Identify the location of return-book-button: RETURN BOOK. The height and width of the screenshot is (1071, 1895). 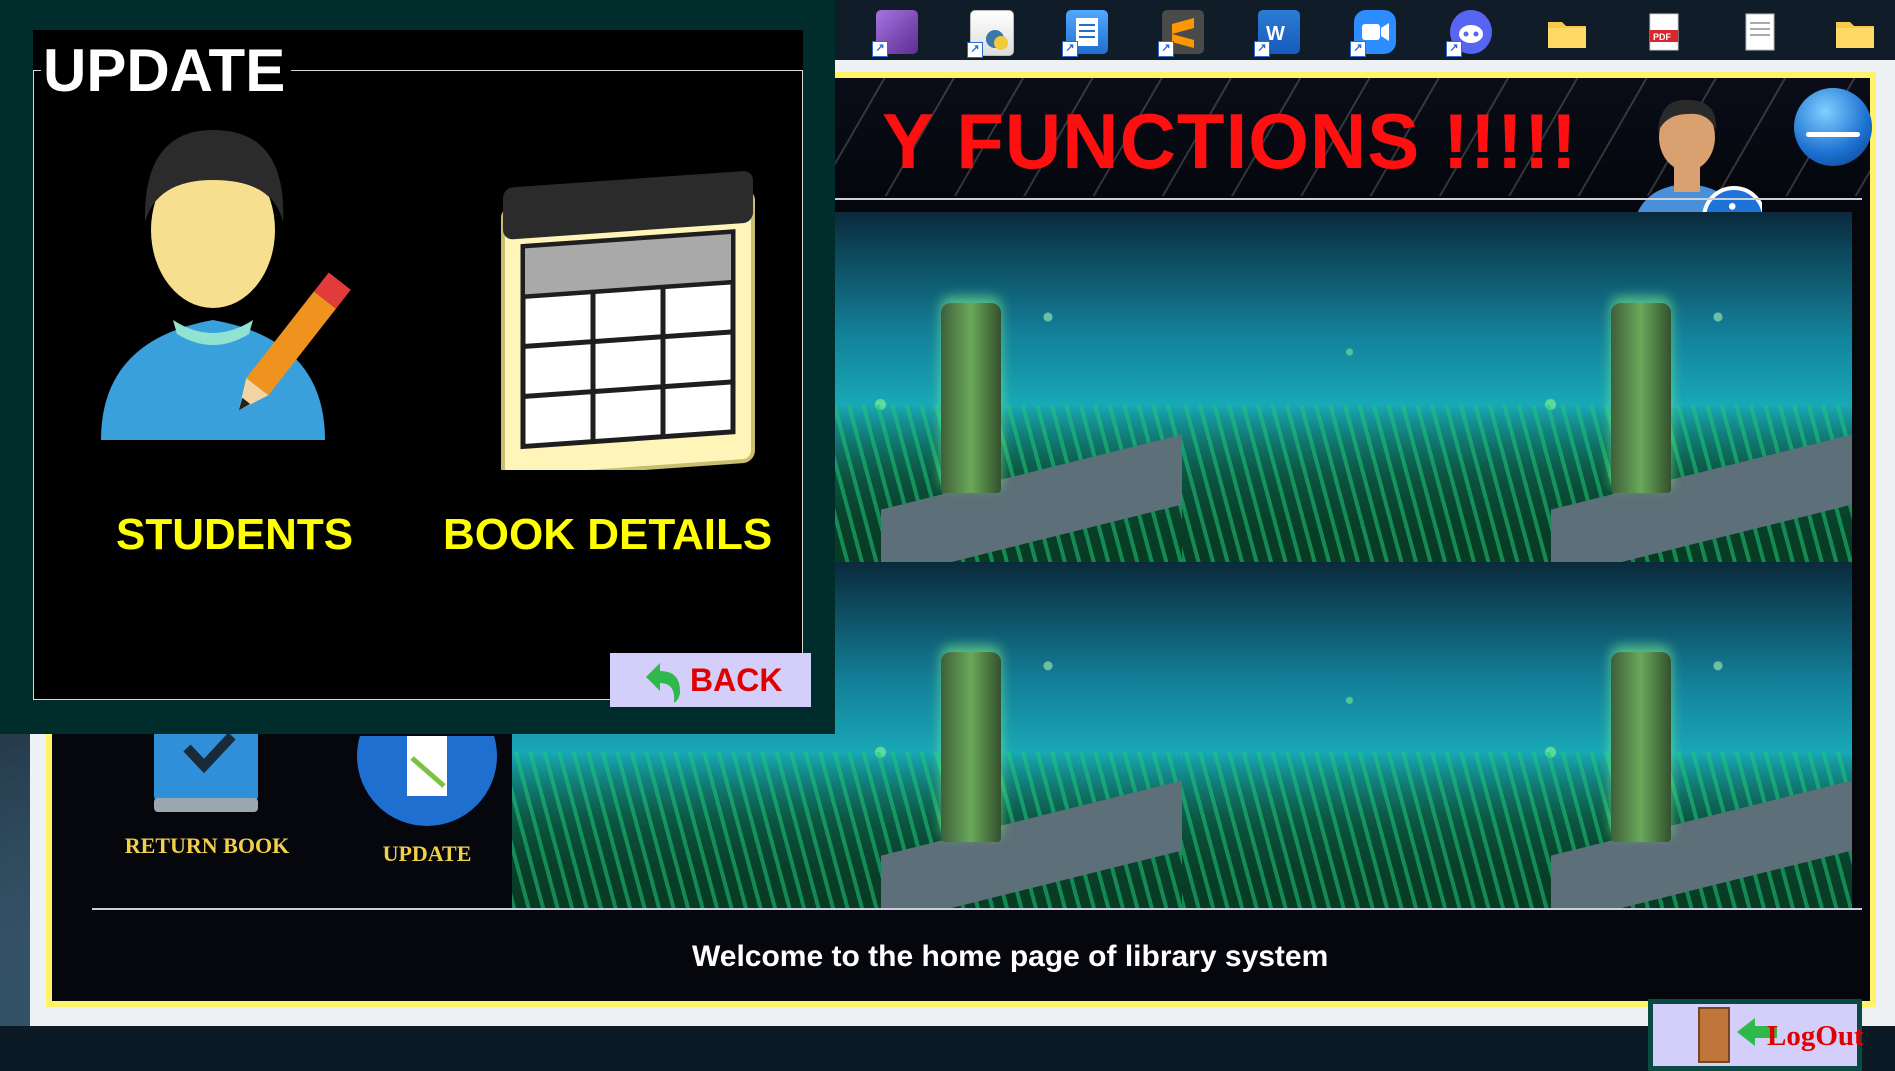
(207, 798).